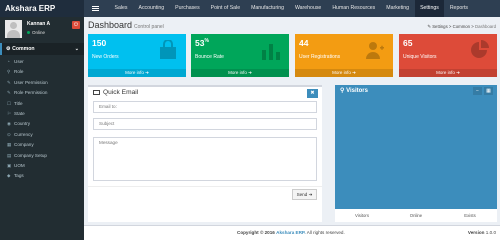 The width and height of the screenshot is (500, 240). I want to click on subject-field: Subject, so click(205, 124).